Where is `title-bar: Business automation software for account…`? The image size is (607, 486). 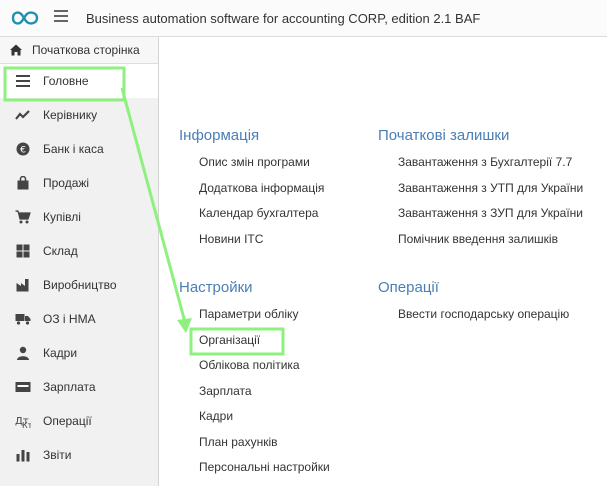 title-bar: Business automation software for account… is located at coordinates (303, 18).